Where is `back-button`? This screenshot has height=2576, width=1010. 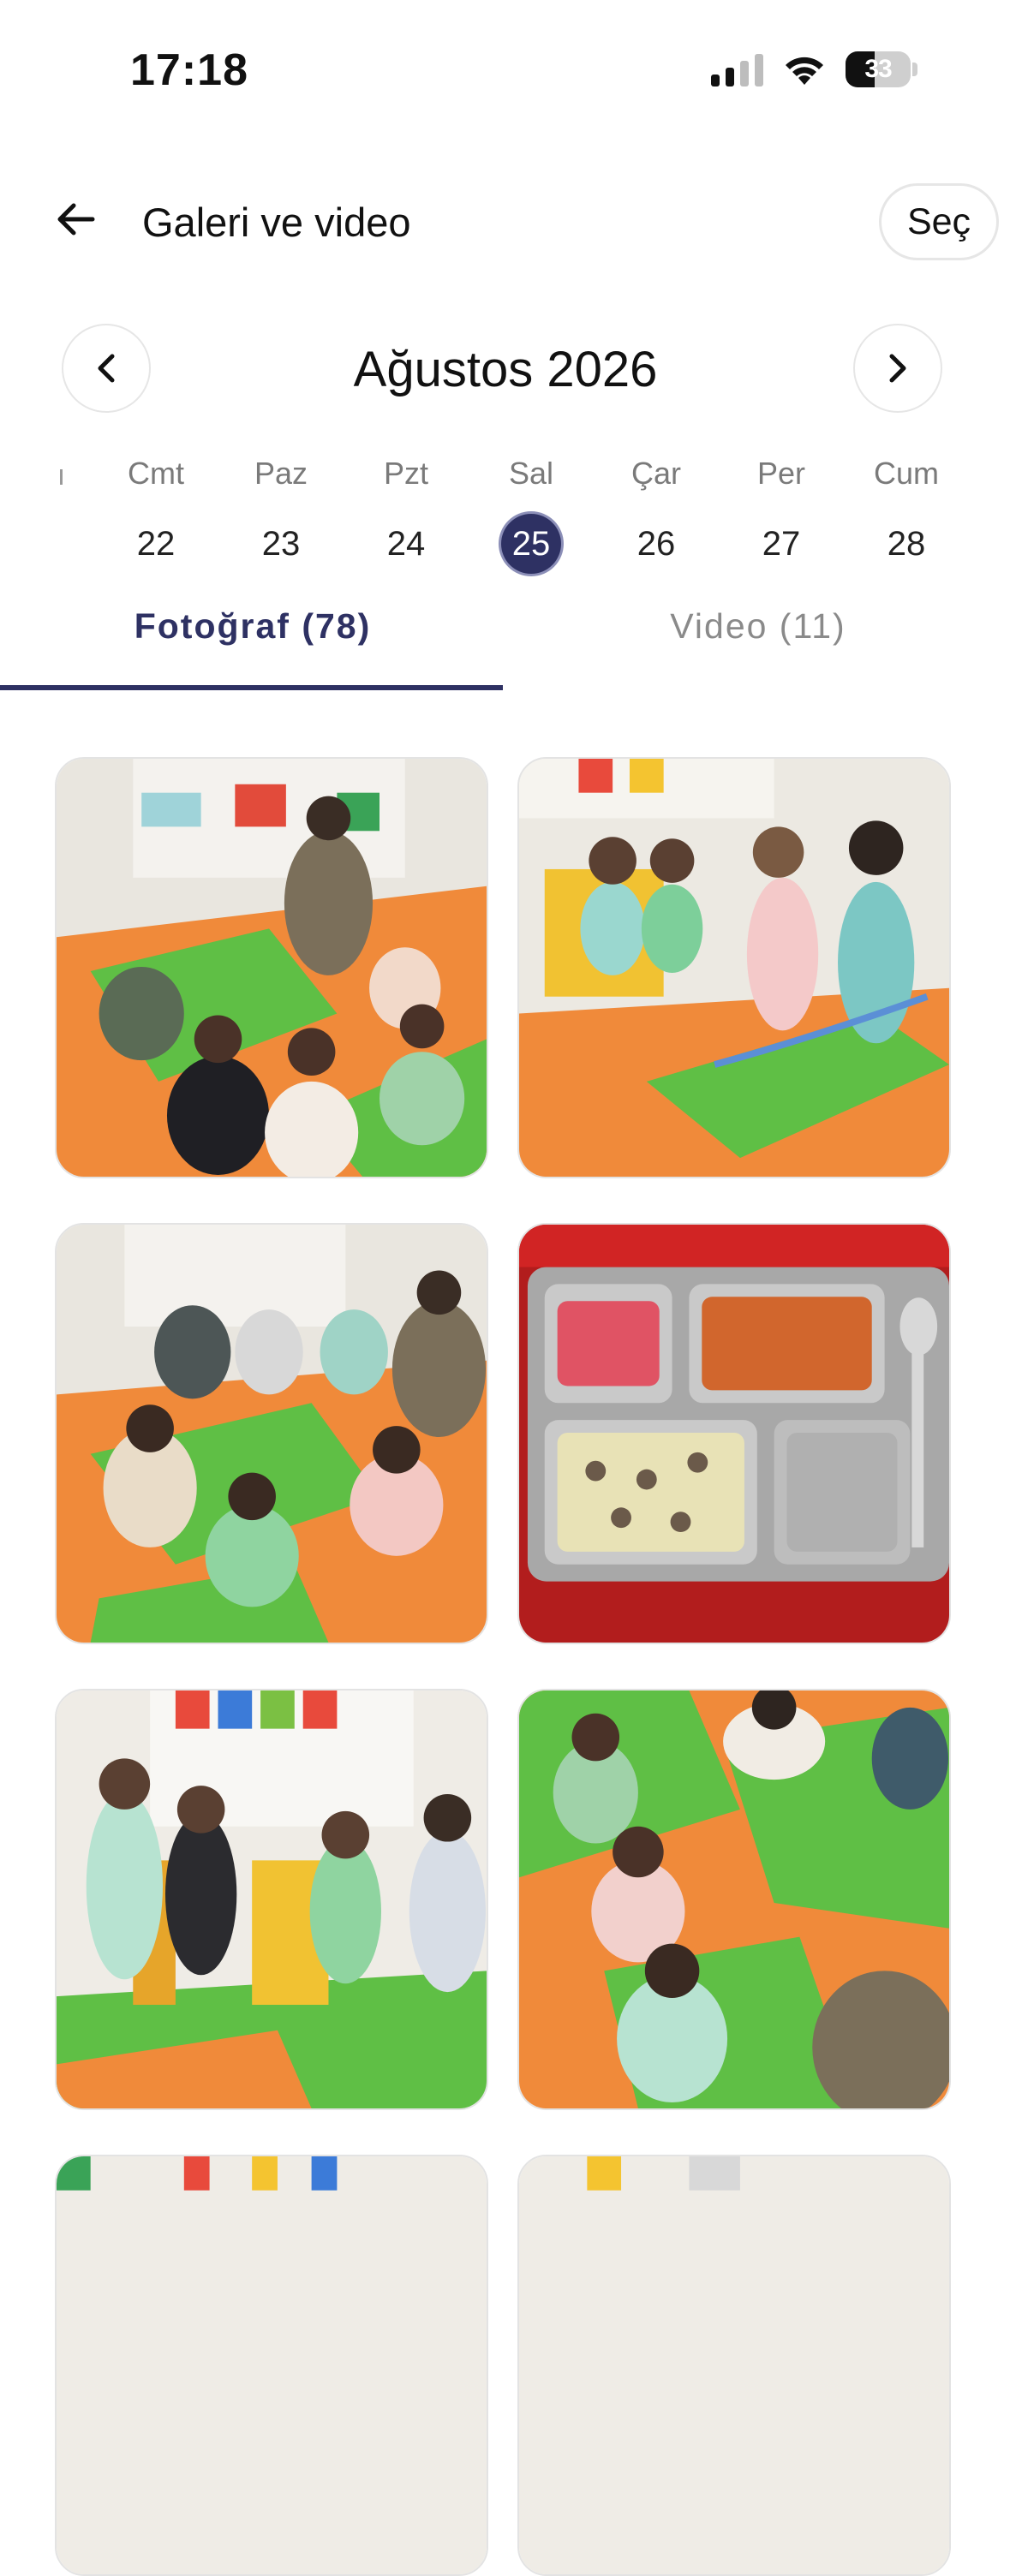 back-button is located at coordinates (75, 219).